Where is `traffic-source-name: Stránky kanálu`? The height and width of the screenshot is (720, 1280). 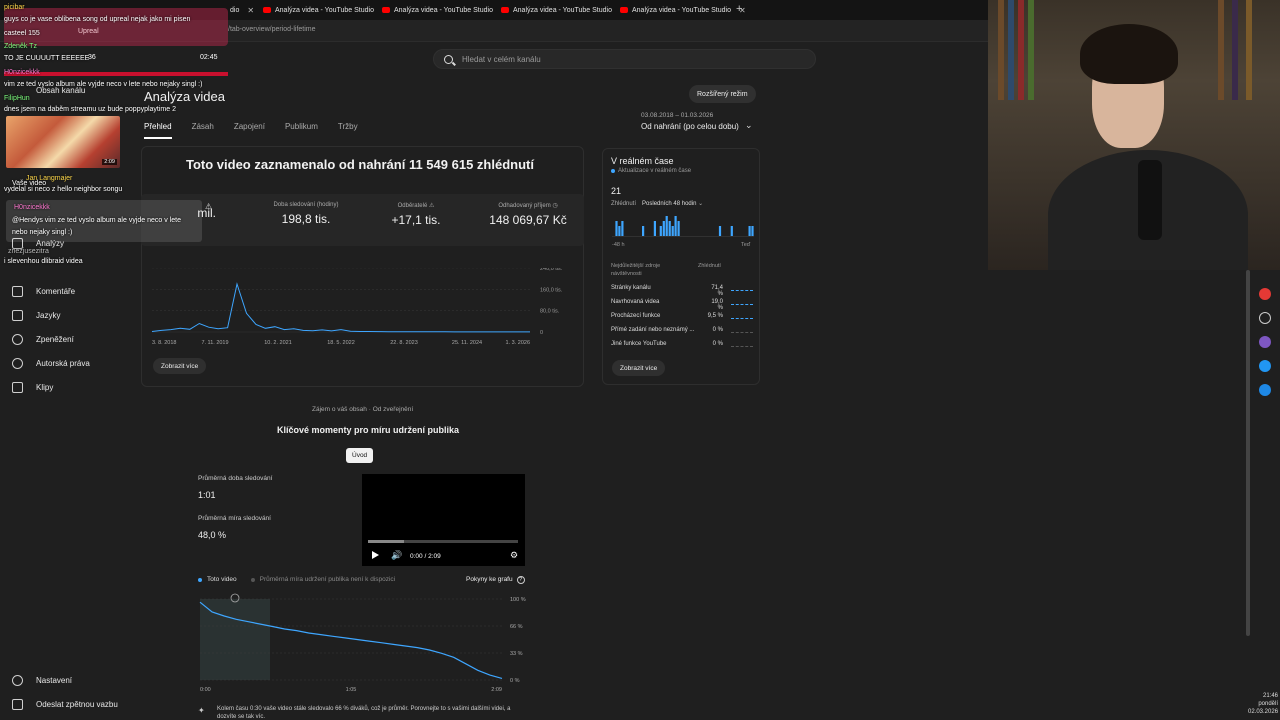
traffic-source-name: Stránky kanálu is located at coordinates (631, 288).